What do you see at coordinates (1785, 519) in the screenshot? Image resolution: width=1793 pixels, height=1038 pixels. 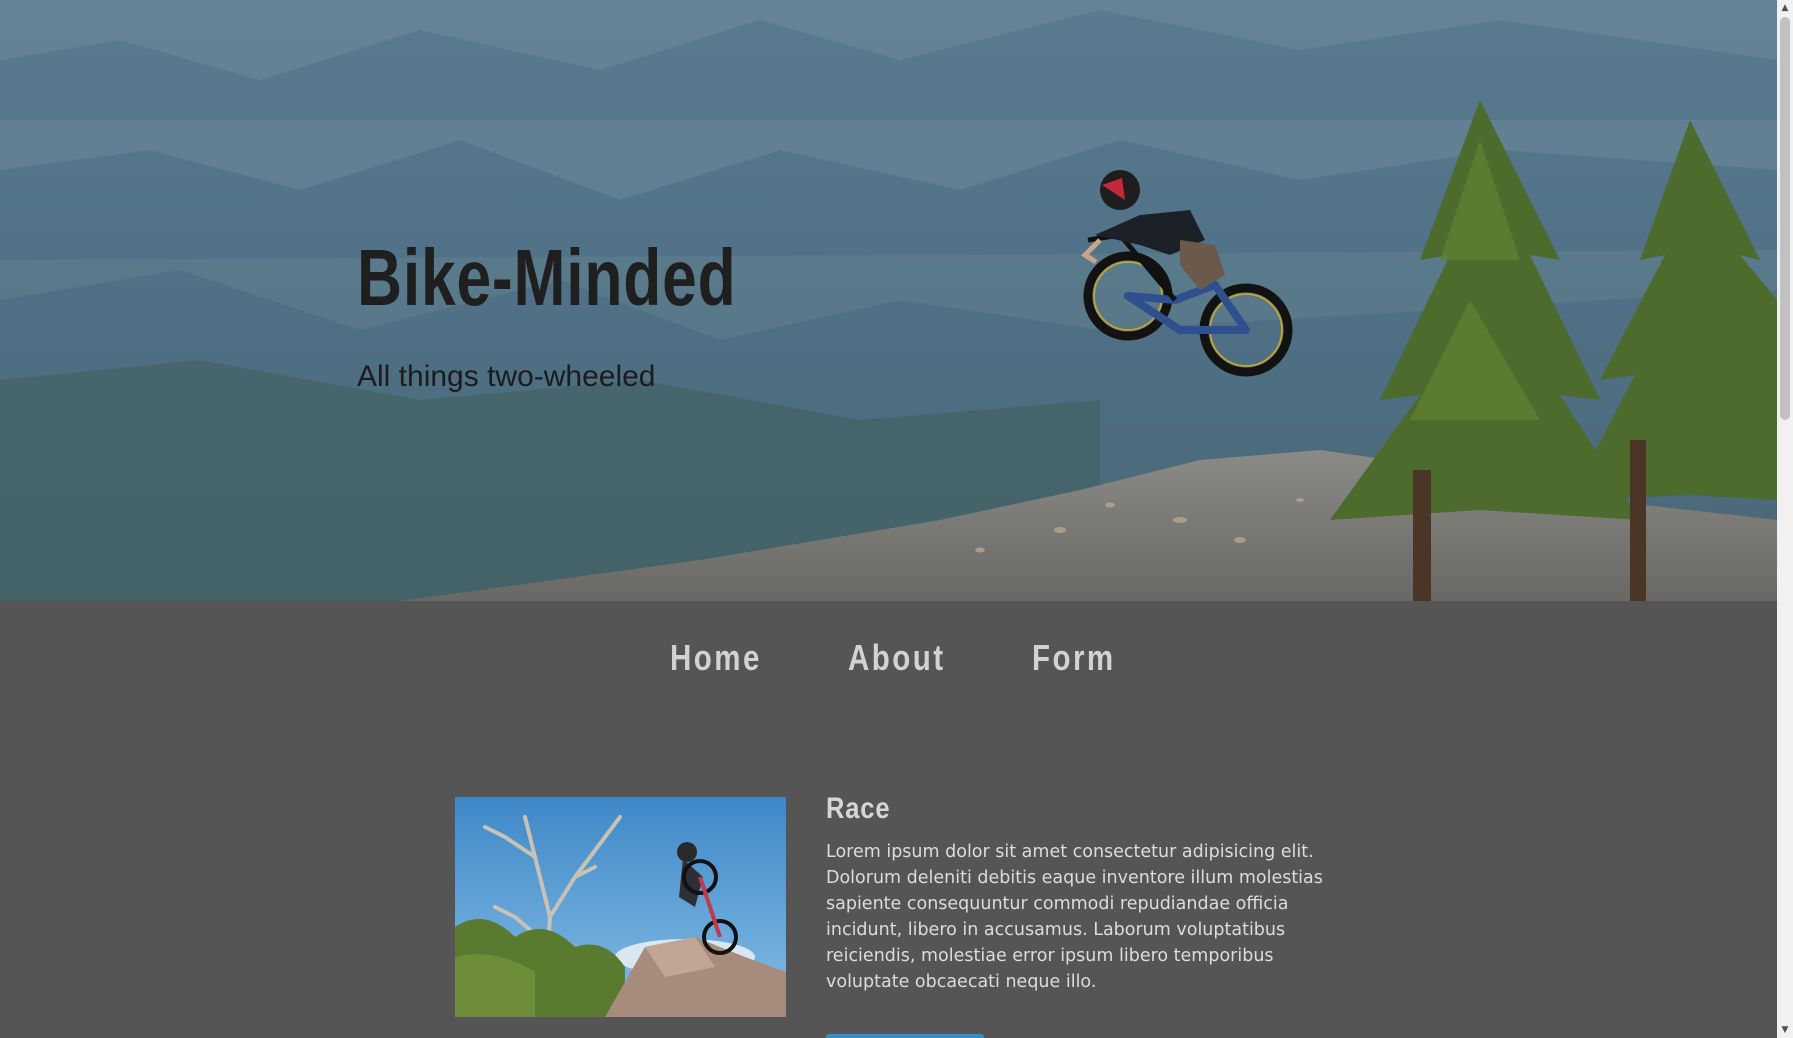 I see `vertical-scrollbar: ▲ ▼` at bounding box center [1785, 519].